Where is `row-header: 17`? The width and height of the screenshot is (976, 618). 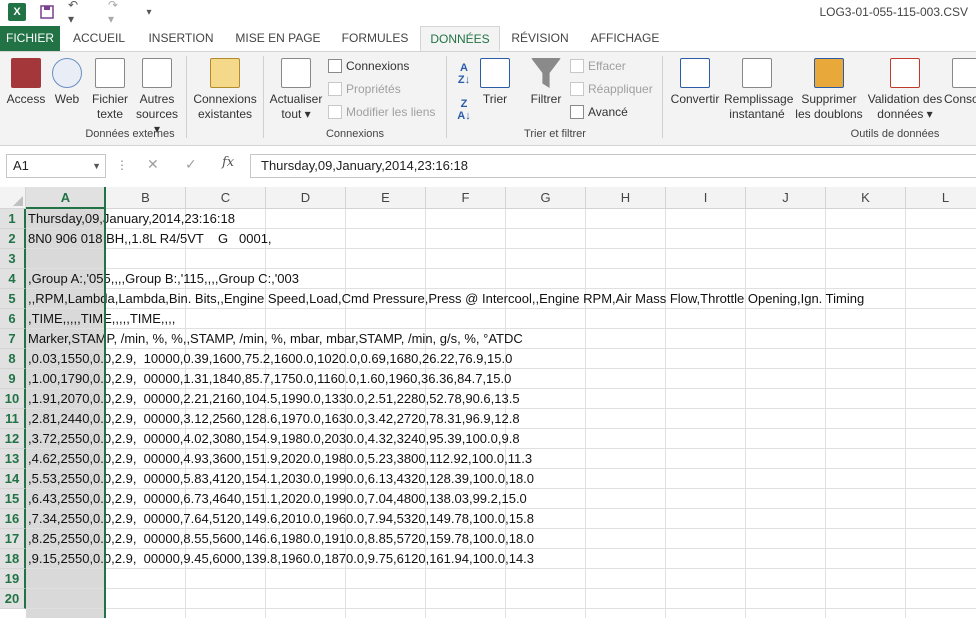 row-header: 17 is located at coordinates (13, 539).